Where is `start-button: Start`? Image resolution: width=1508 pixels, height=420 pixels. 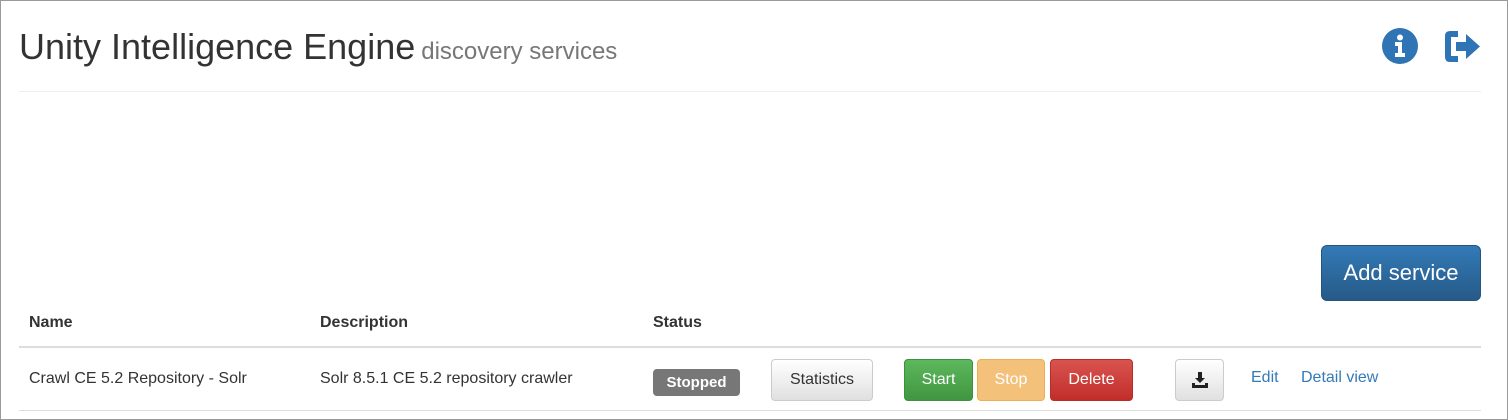
start-button: Start is located at coordinates (938, 380).